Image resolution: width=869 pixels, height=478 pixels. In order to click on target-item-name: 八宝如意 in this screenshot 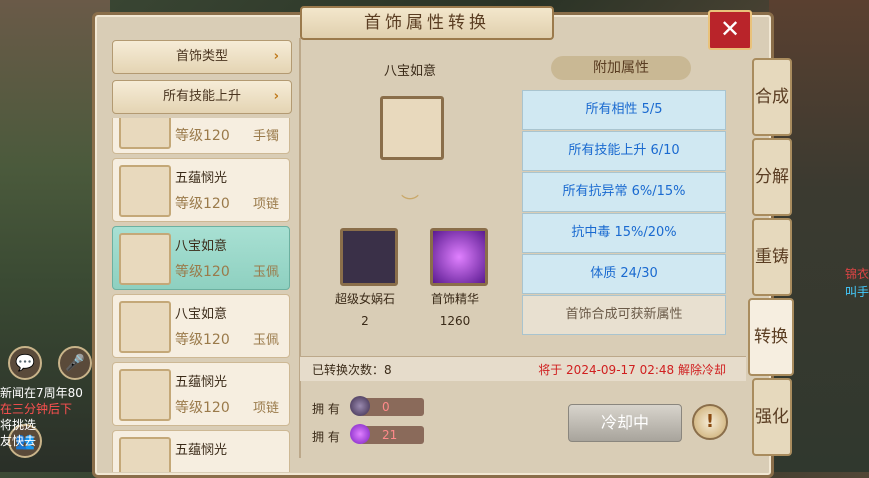, I will do `click(409, 71)`.